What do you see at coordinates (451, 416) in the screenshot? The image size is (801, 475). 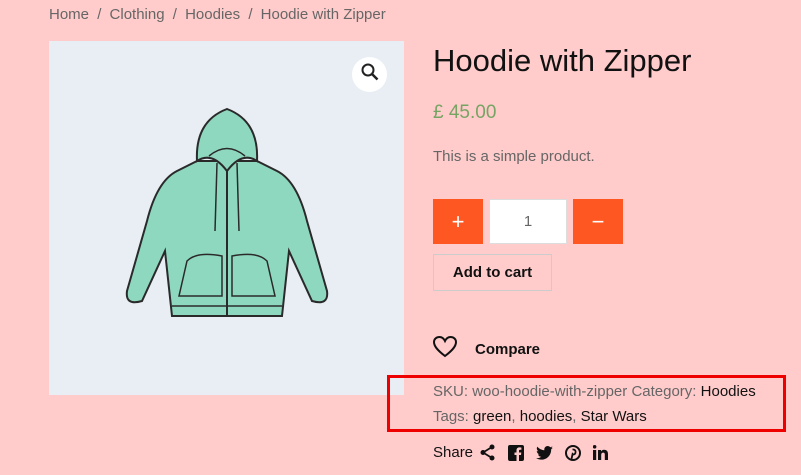 I see `tags-label: Tags:` at bounding box center [451, 416].